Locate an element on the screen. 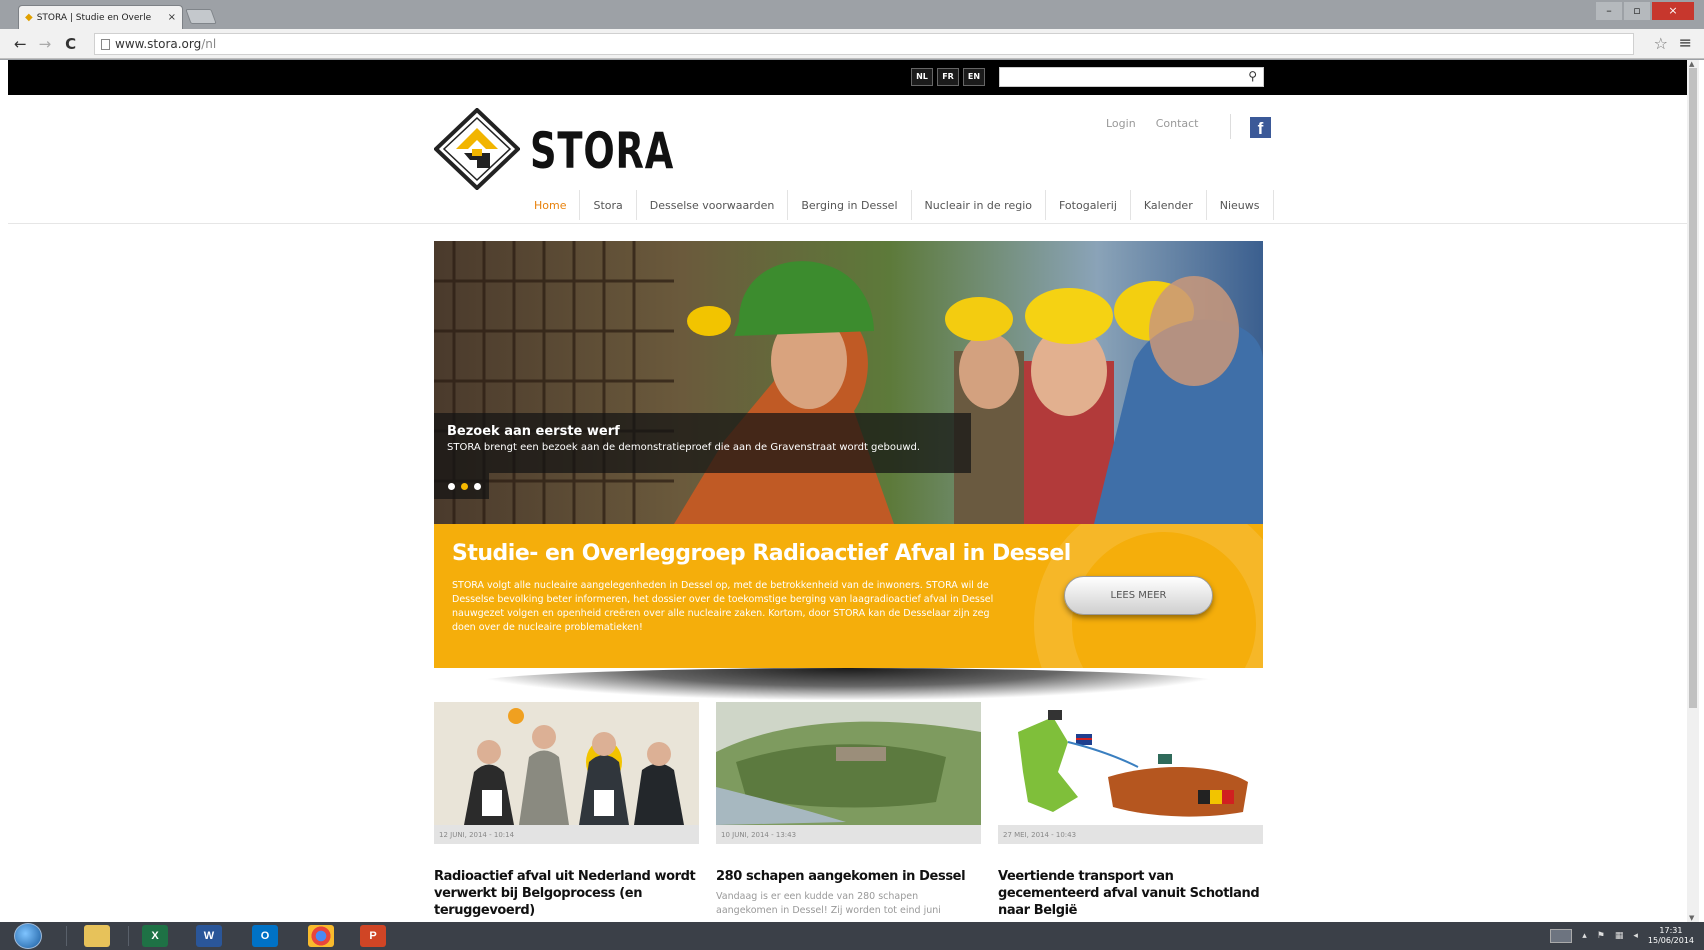  logo-text: STORA is located at coordinates (602, 151).